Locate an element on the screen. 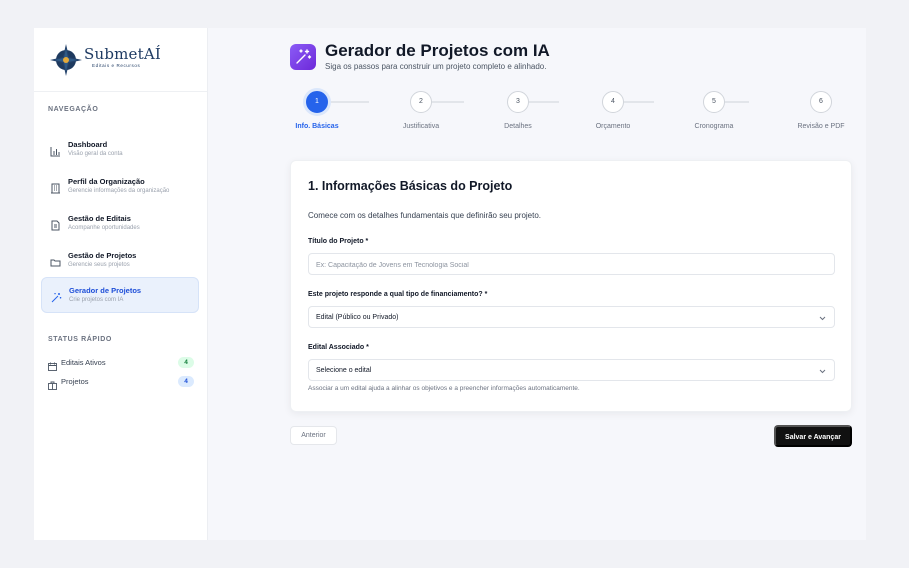  step-4-circle: 4 is located at coordinates (613, 102).